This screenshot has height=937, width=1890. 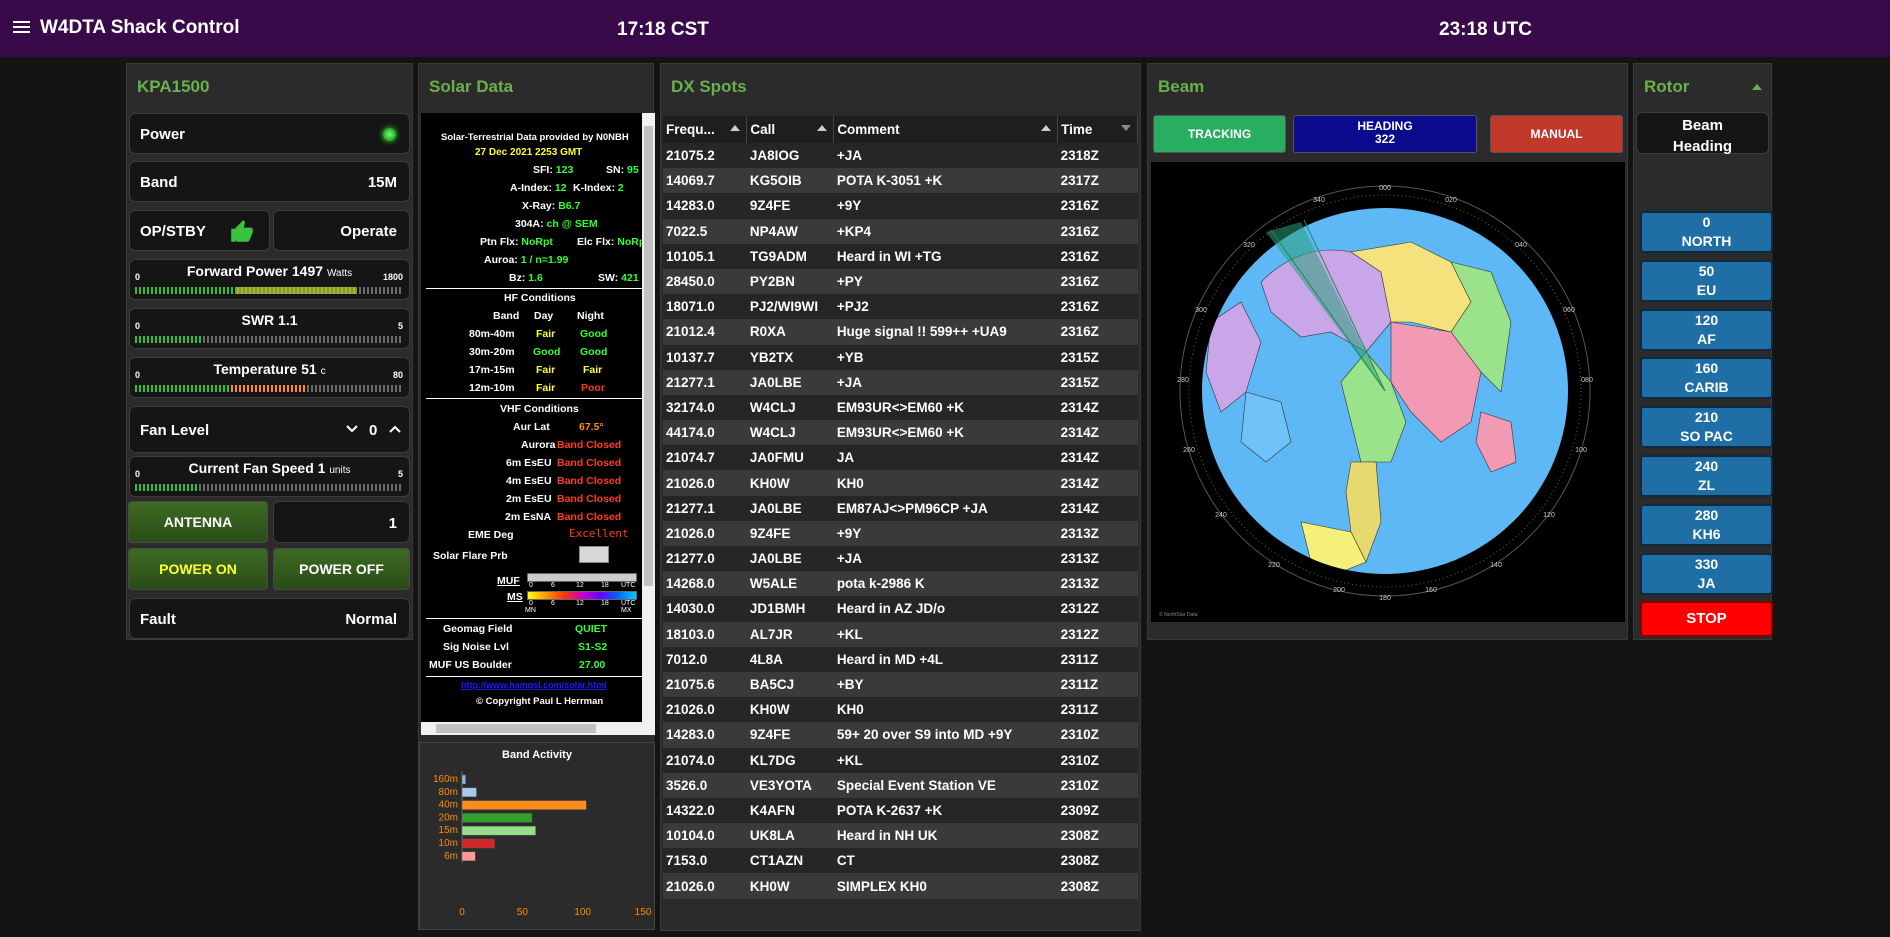 I want to click on table-row: 7012.0 4L8A Heard in MD +4L 2311Z, so click(x=900, y=659).